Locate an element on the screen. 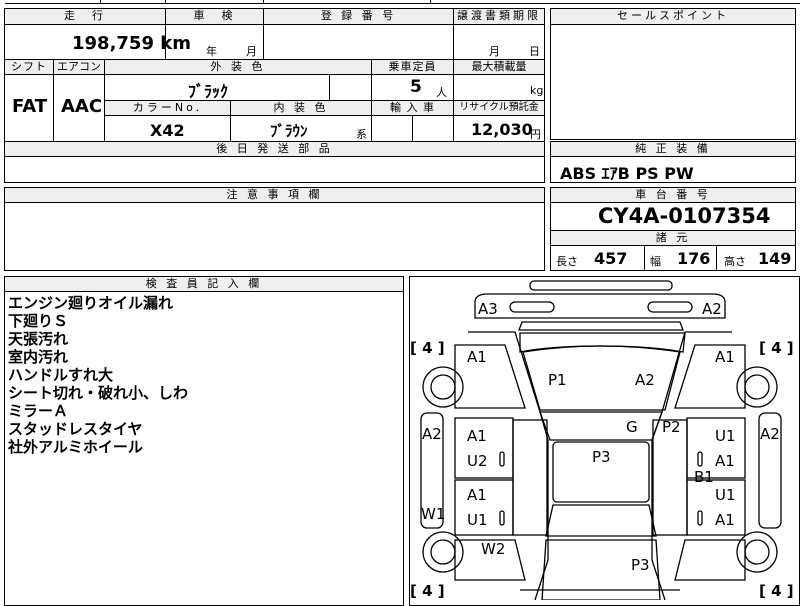  mark-left-front-fender: A1 is located at coordinates (477, 357).